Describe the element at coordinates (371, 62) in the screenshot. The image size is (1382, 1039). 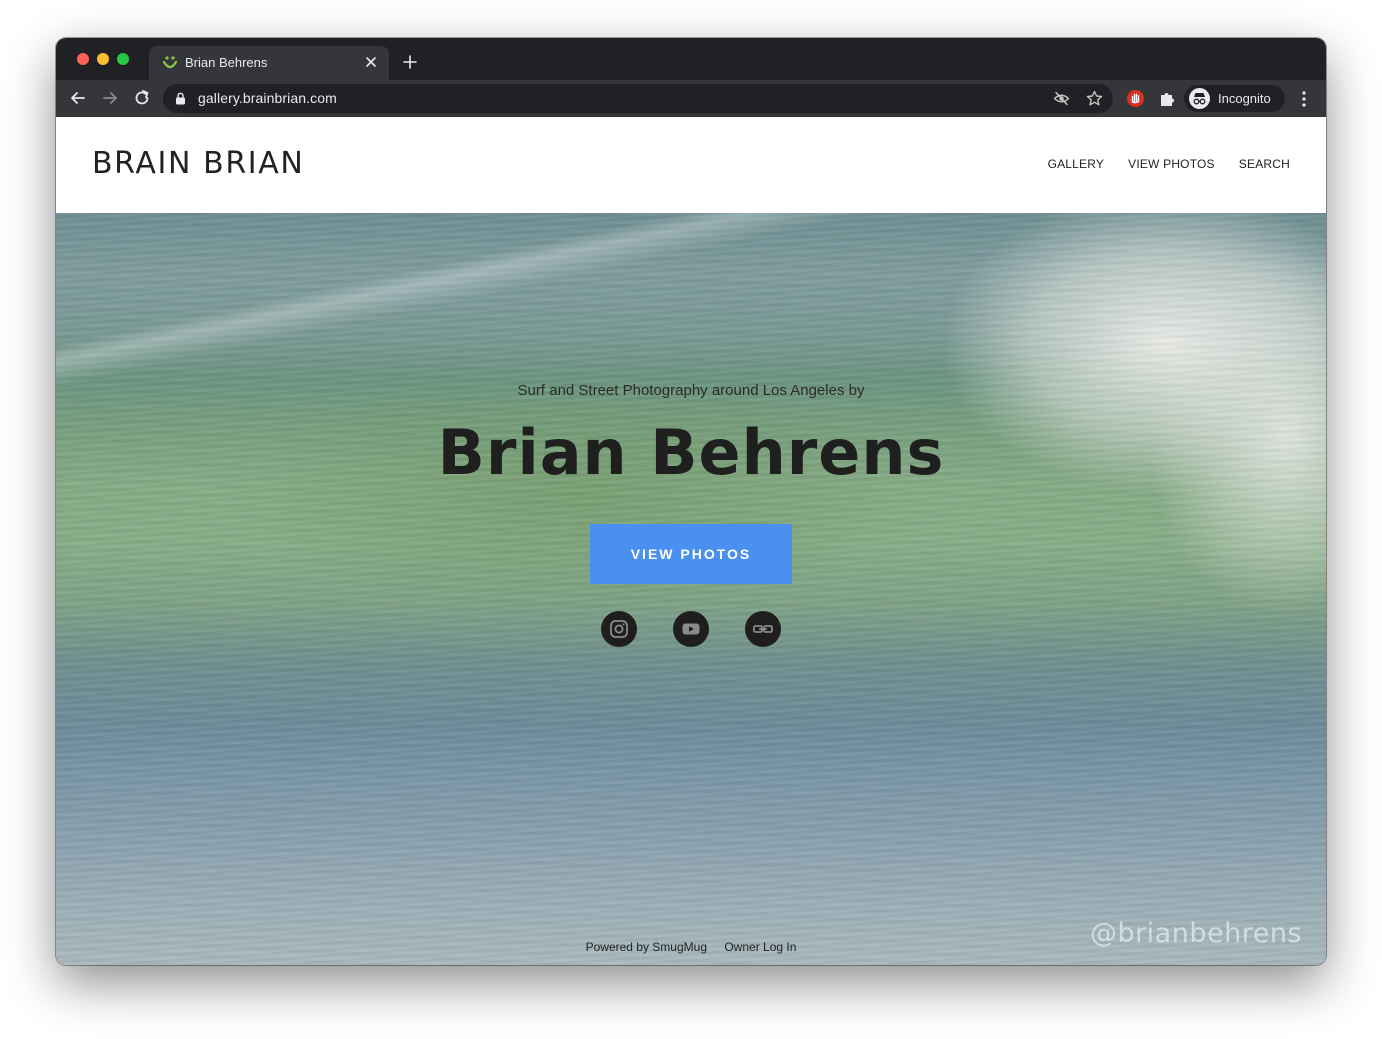
I see `close-tab-icon` at that location.